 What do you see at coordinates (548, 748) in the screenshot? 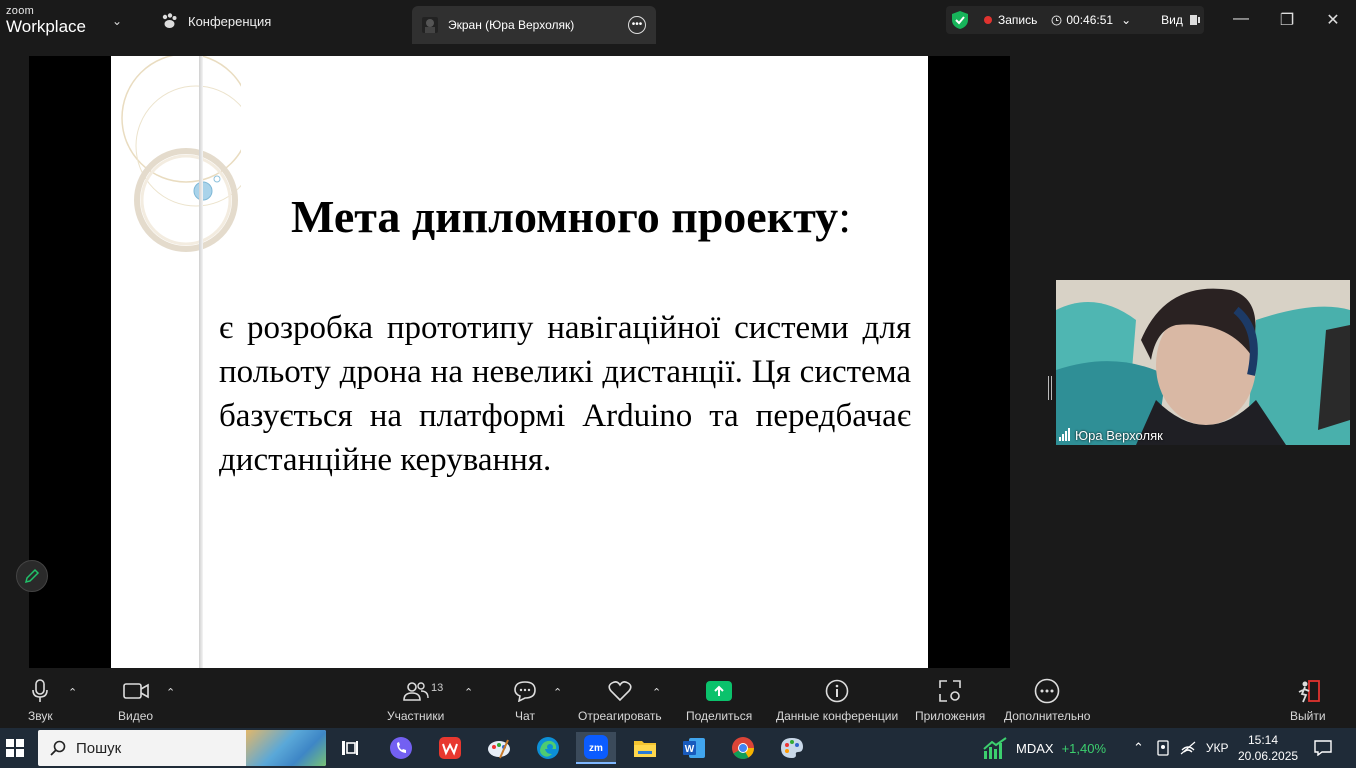
I see `edge-browser-icon` at bounding box center [548, 748].